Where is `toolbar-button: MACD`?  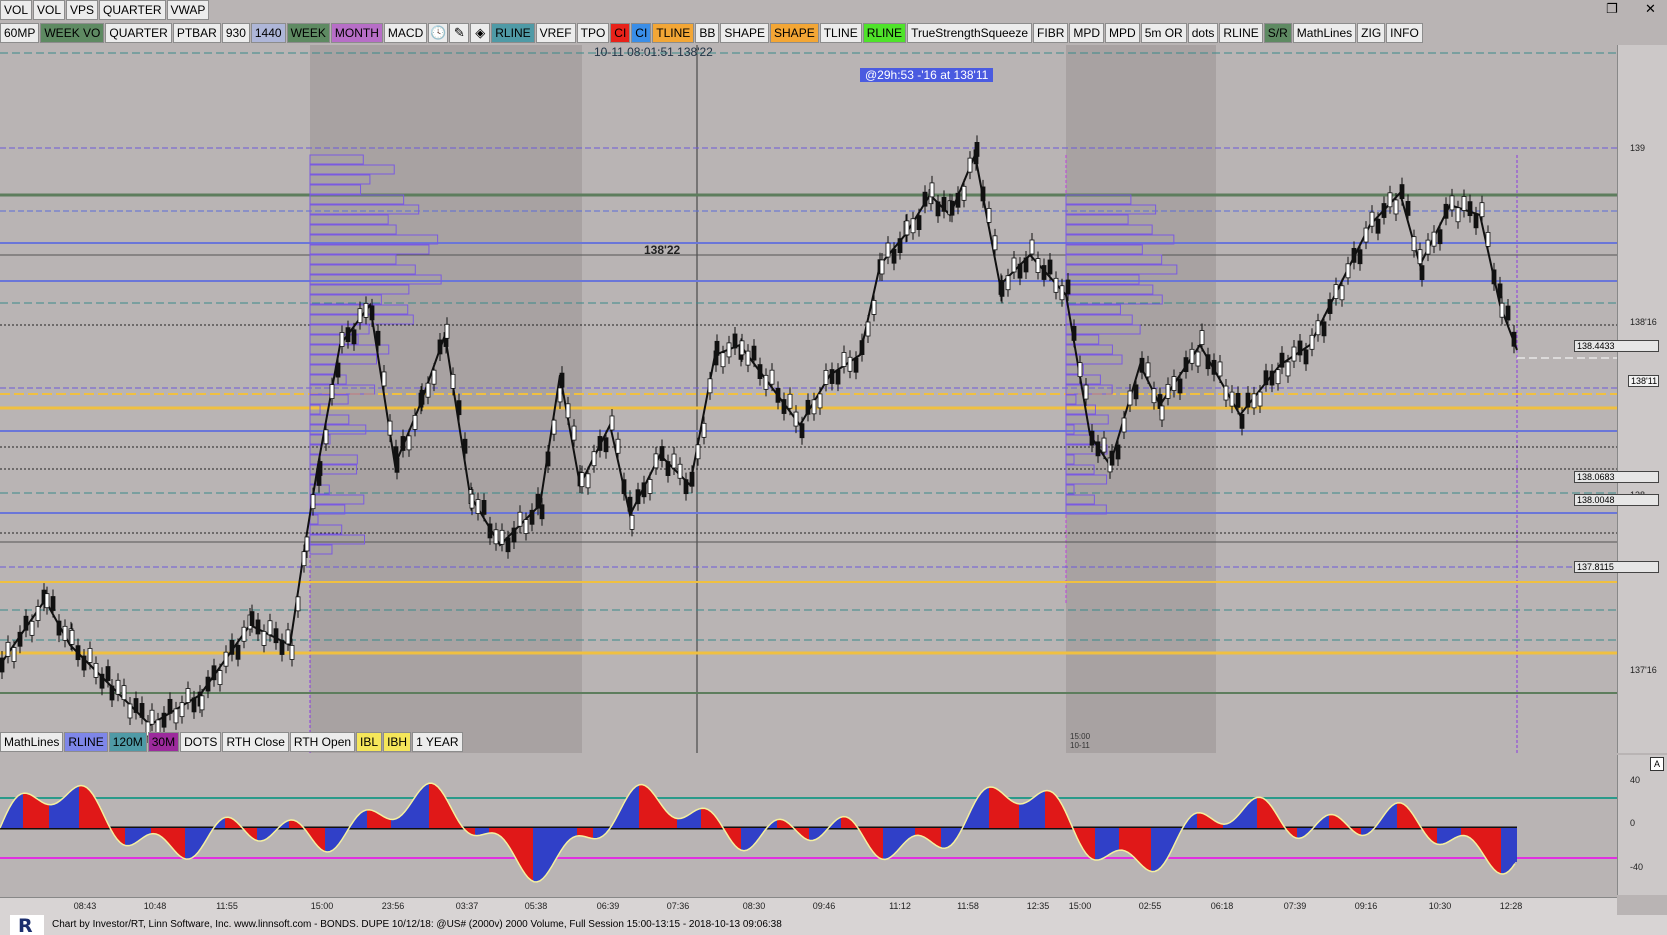
toolbar-button: MACD is located at coordinates (405, 33).